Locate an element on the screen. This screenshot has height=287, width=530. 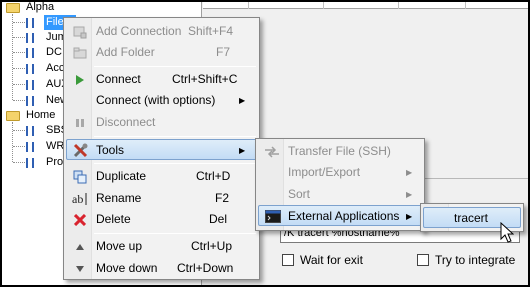
duplicate-icon is located at coordinates (80, 176).